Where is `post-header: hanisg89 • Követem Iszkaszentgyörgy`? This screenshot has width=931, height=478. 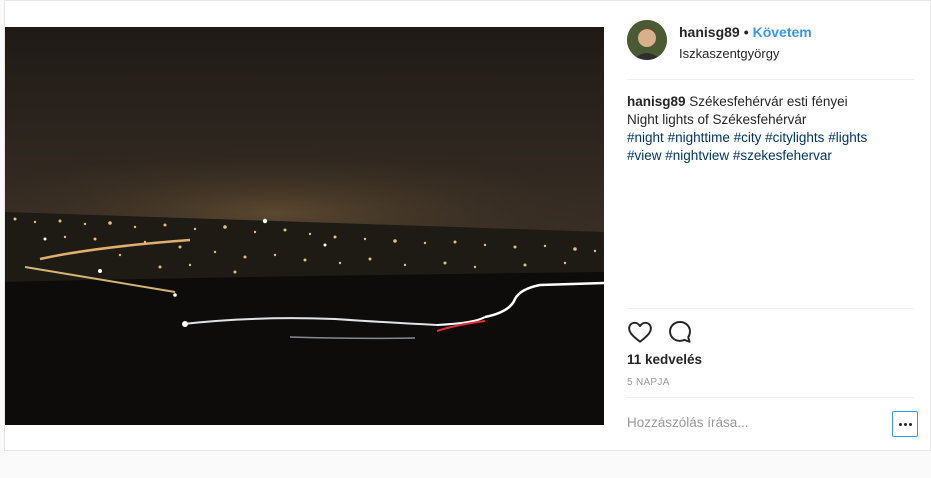 post-header: hanisg89 • Követem Iszkaszentgyörgy is located at coordinates (770, 48).